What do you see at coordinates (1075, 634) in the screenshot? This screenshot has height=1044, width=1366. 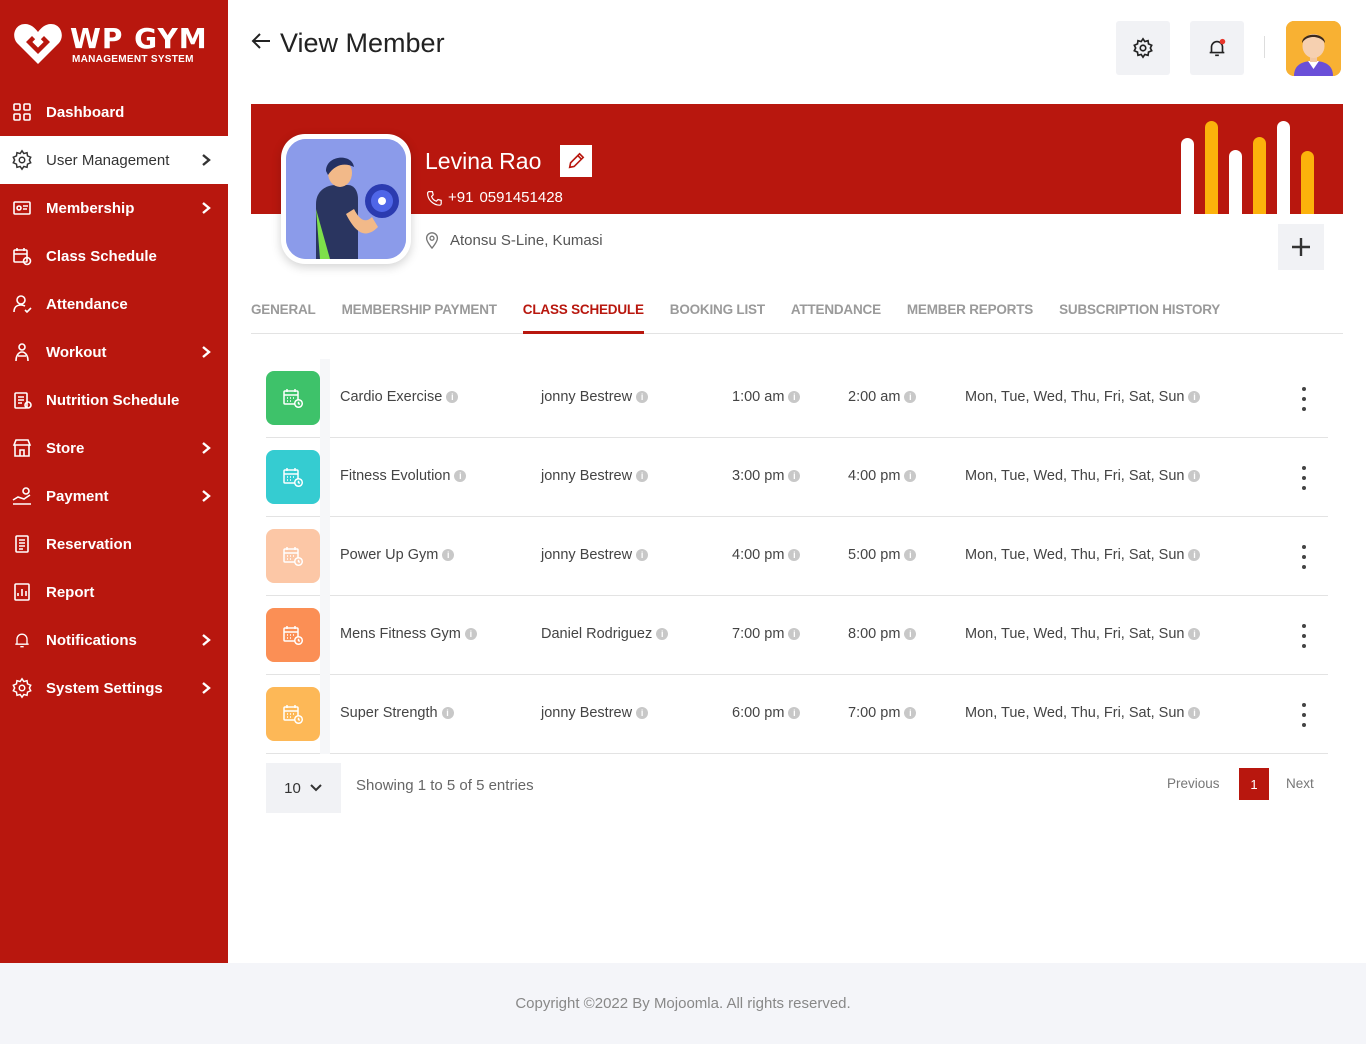 I see `class-days-text: Mon, Tue, Wed, Thu, Fri, Sat, Sun` at bounding box center [1075, 634].